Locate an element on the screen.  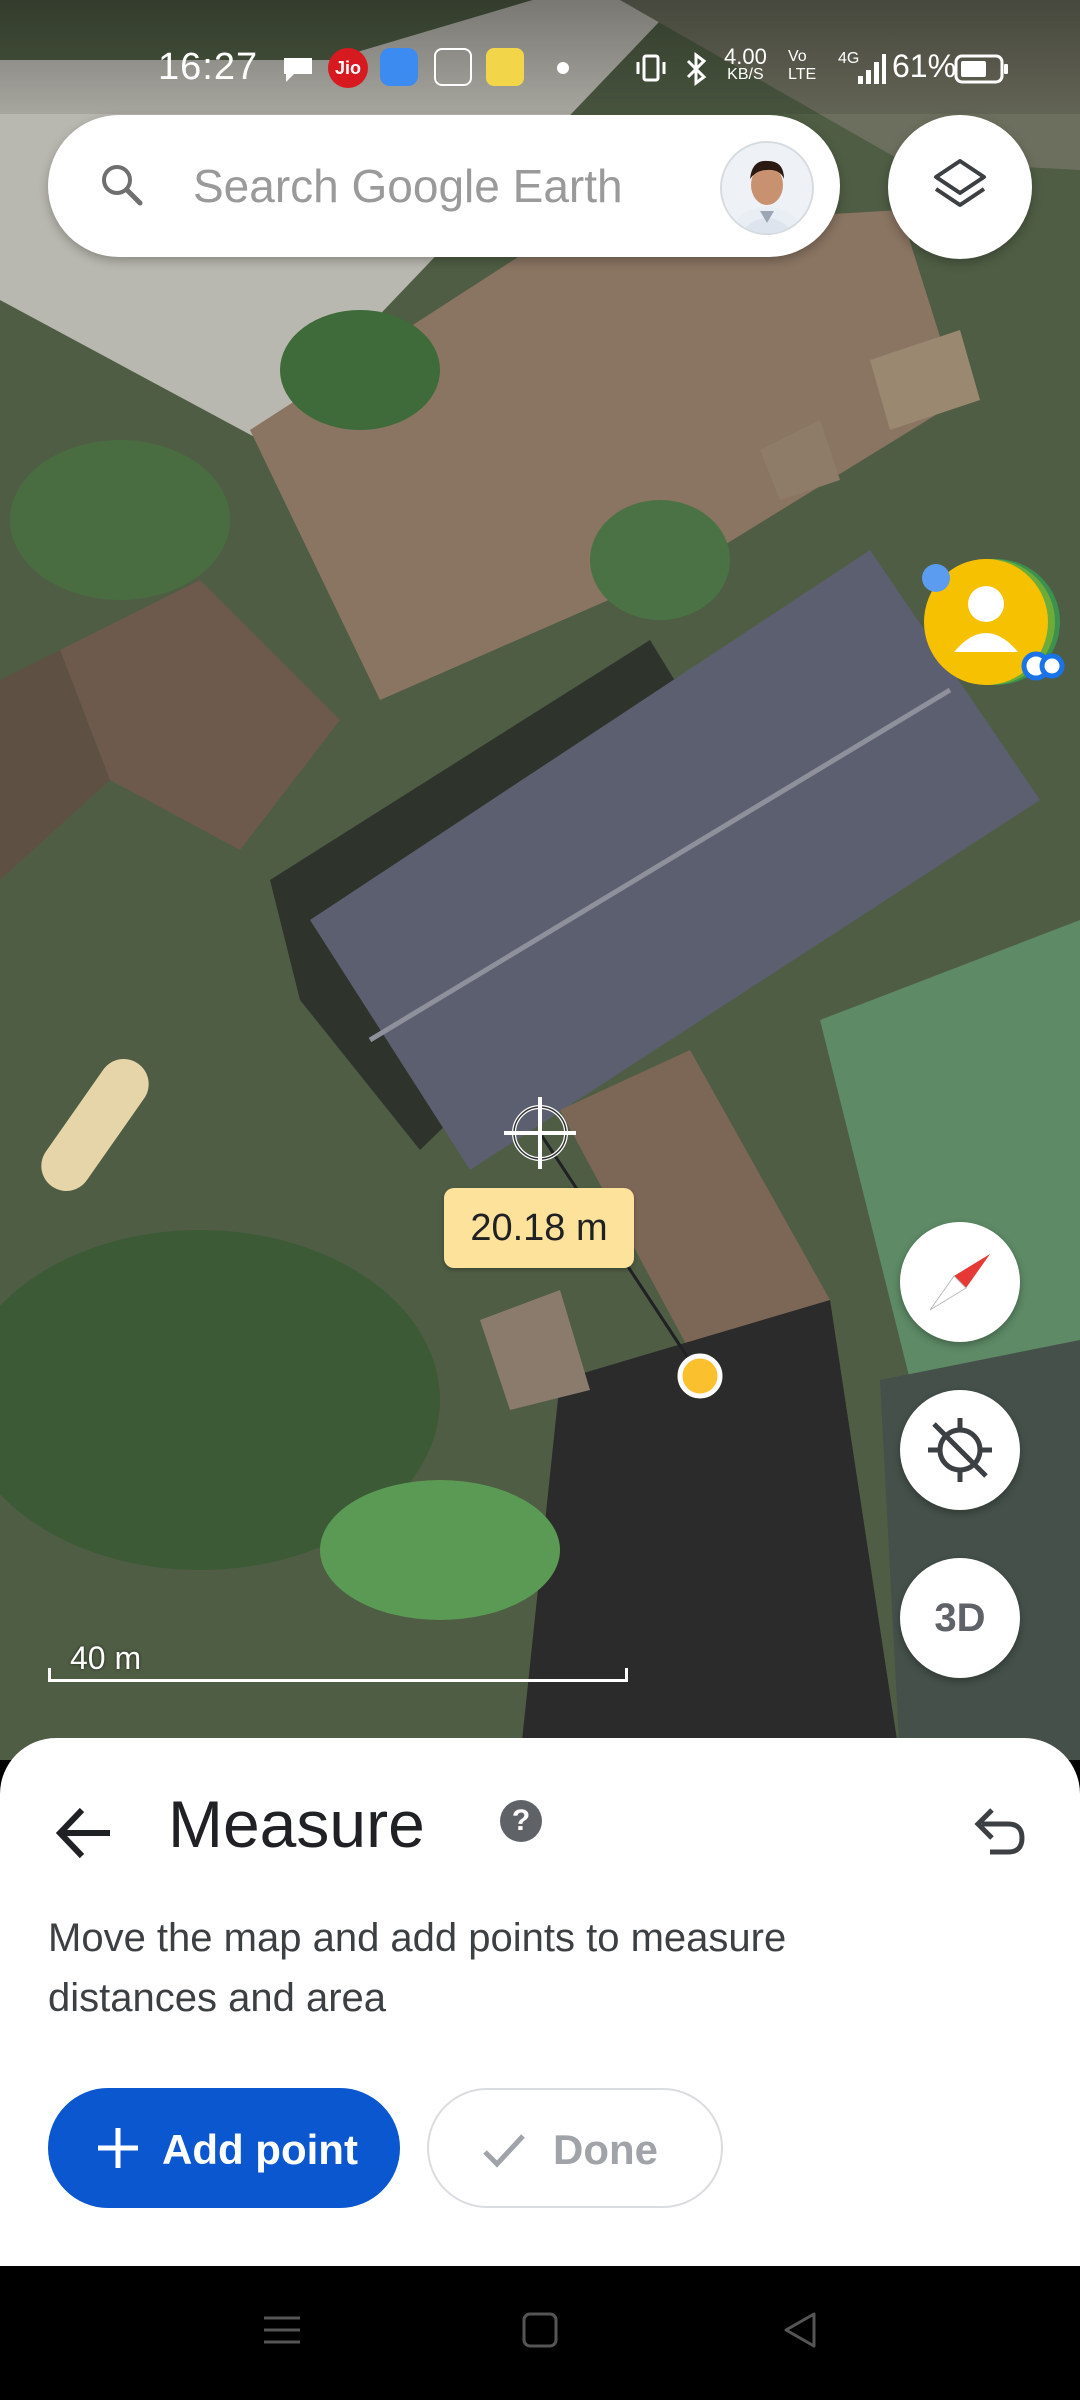
more-notifications-dot-icon is located at coordinates (563, 68).